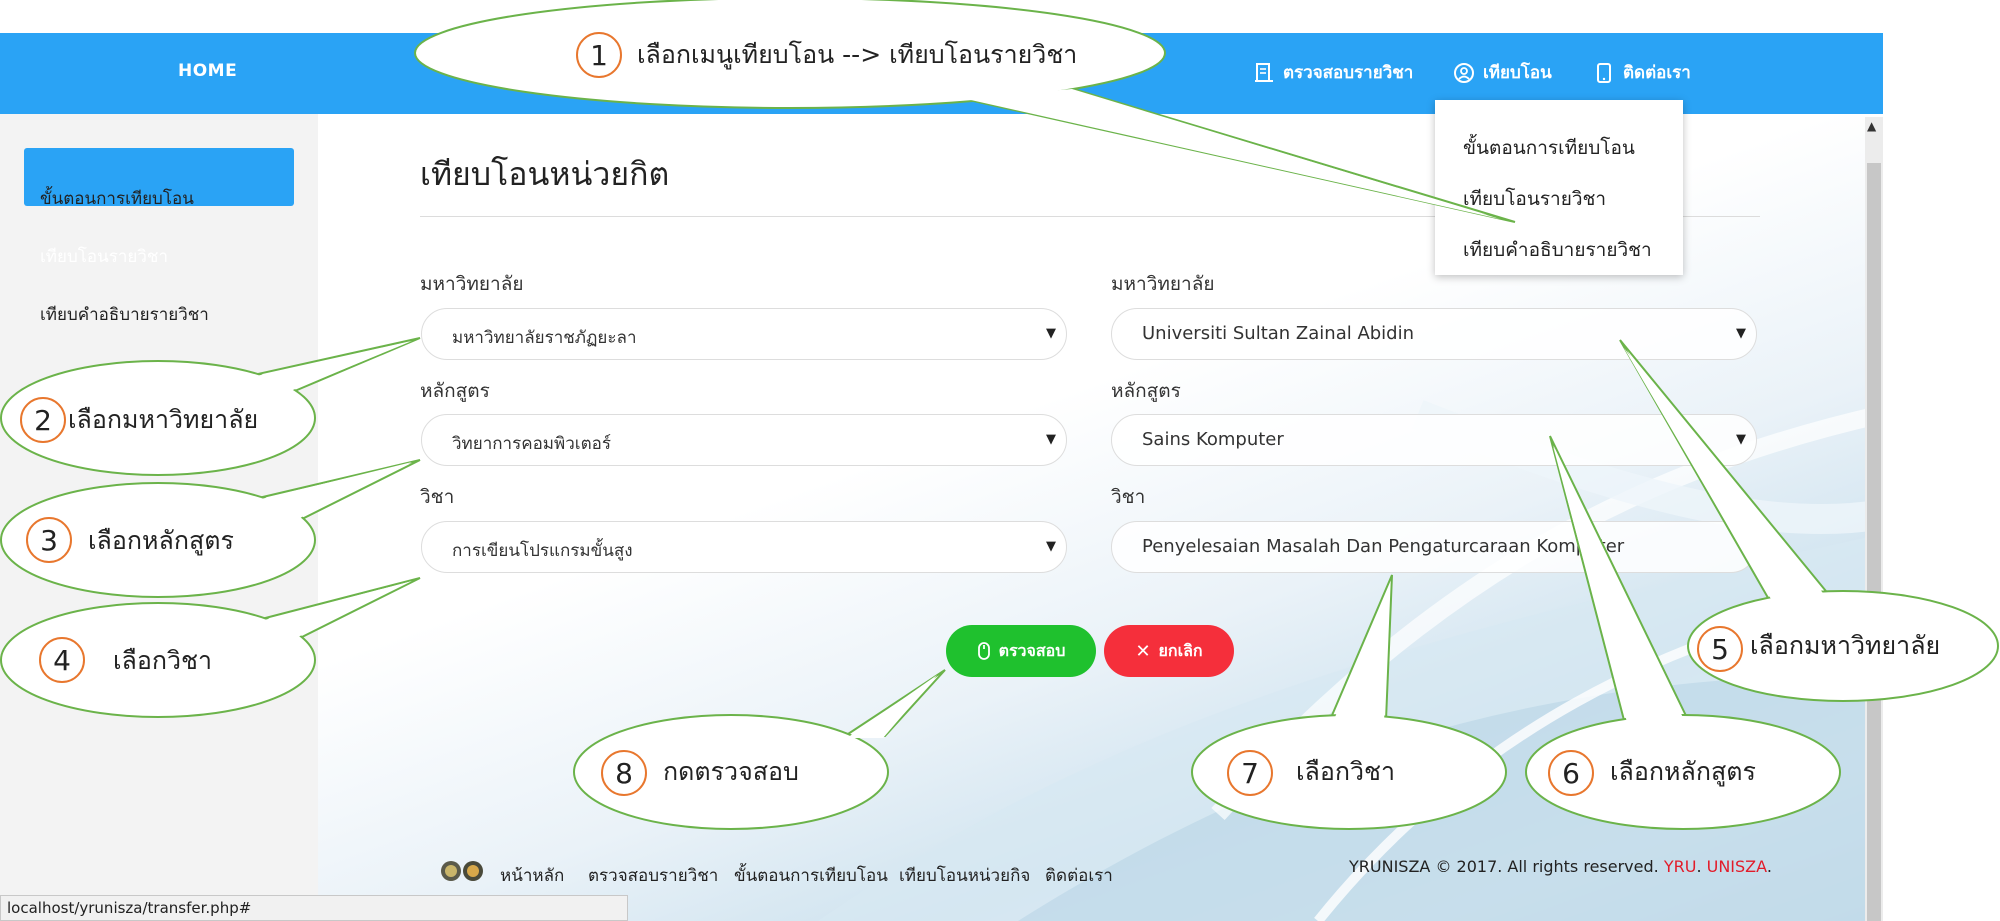 This screenshot has width=2000, height=921. I want to click on callout-8-text: กดตรวจสอบ, so click(731, 771).